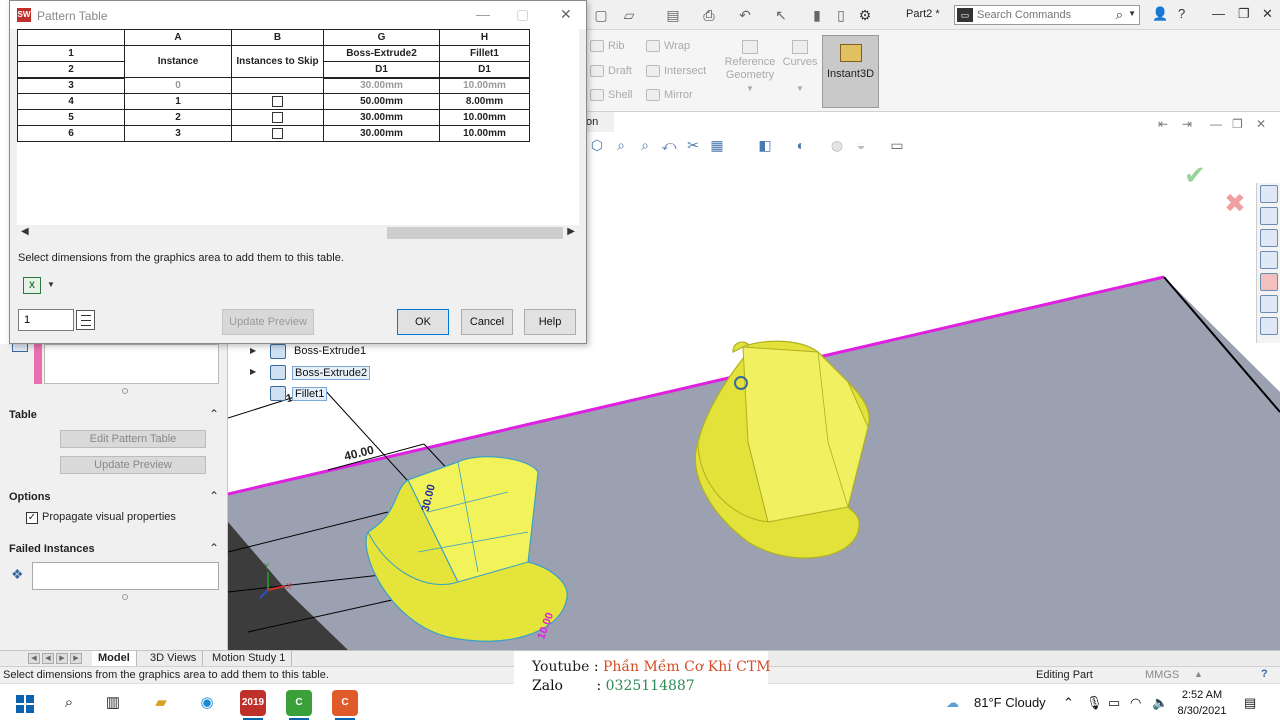 This screenshot has height=720, width=1280. Describe the element at coordinates (1261, 124) in the screenshot. I see `doc-close-icon: ✕` at that location.